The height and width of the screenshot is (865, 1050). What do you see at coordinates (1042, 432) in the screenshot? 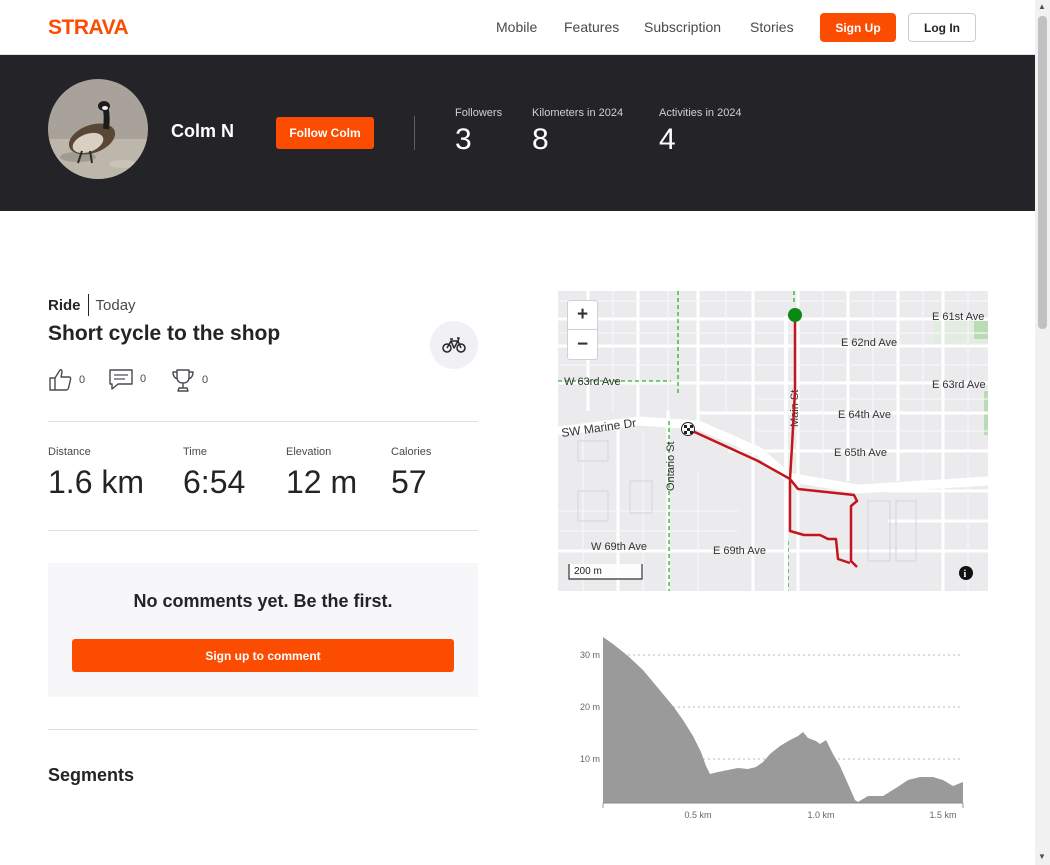
I see `page-scrollbar: ▲ ▼` at bounding box center [1042, 432].